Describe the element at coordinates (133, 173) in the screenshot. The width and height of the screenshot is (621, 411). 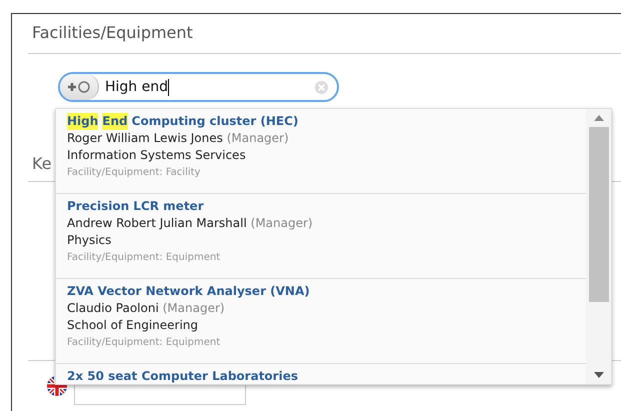
I see `item-type: Facility/Equipment: Facility` at that location.